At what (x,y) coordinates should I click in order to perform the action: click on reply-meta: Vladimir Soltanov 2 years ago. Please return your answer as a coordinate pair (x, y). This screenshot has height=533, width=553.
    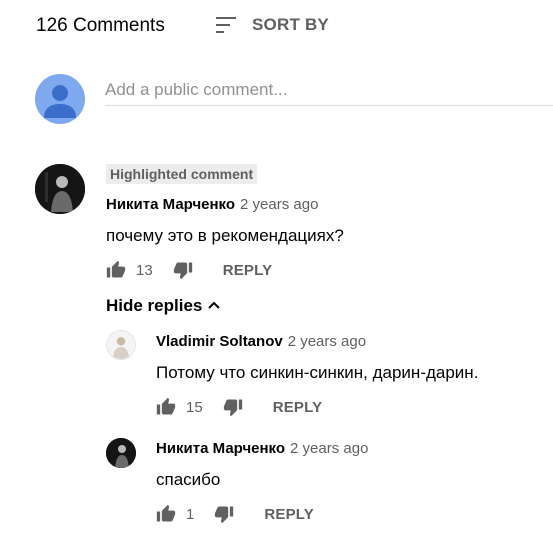
    Looking at the image, I should click on (261, 341).